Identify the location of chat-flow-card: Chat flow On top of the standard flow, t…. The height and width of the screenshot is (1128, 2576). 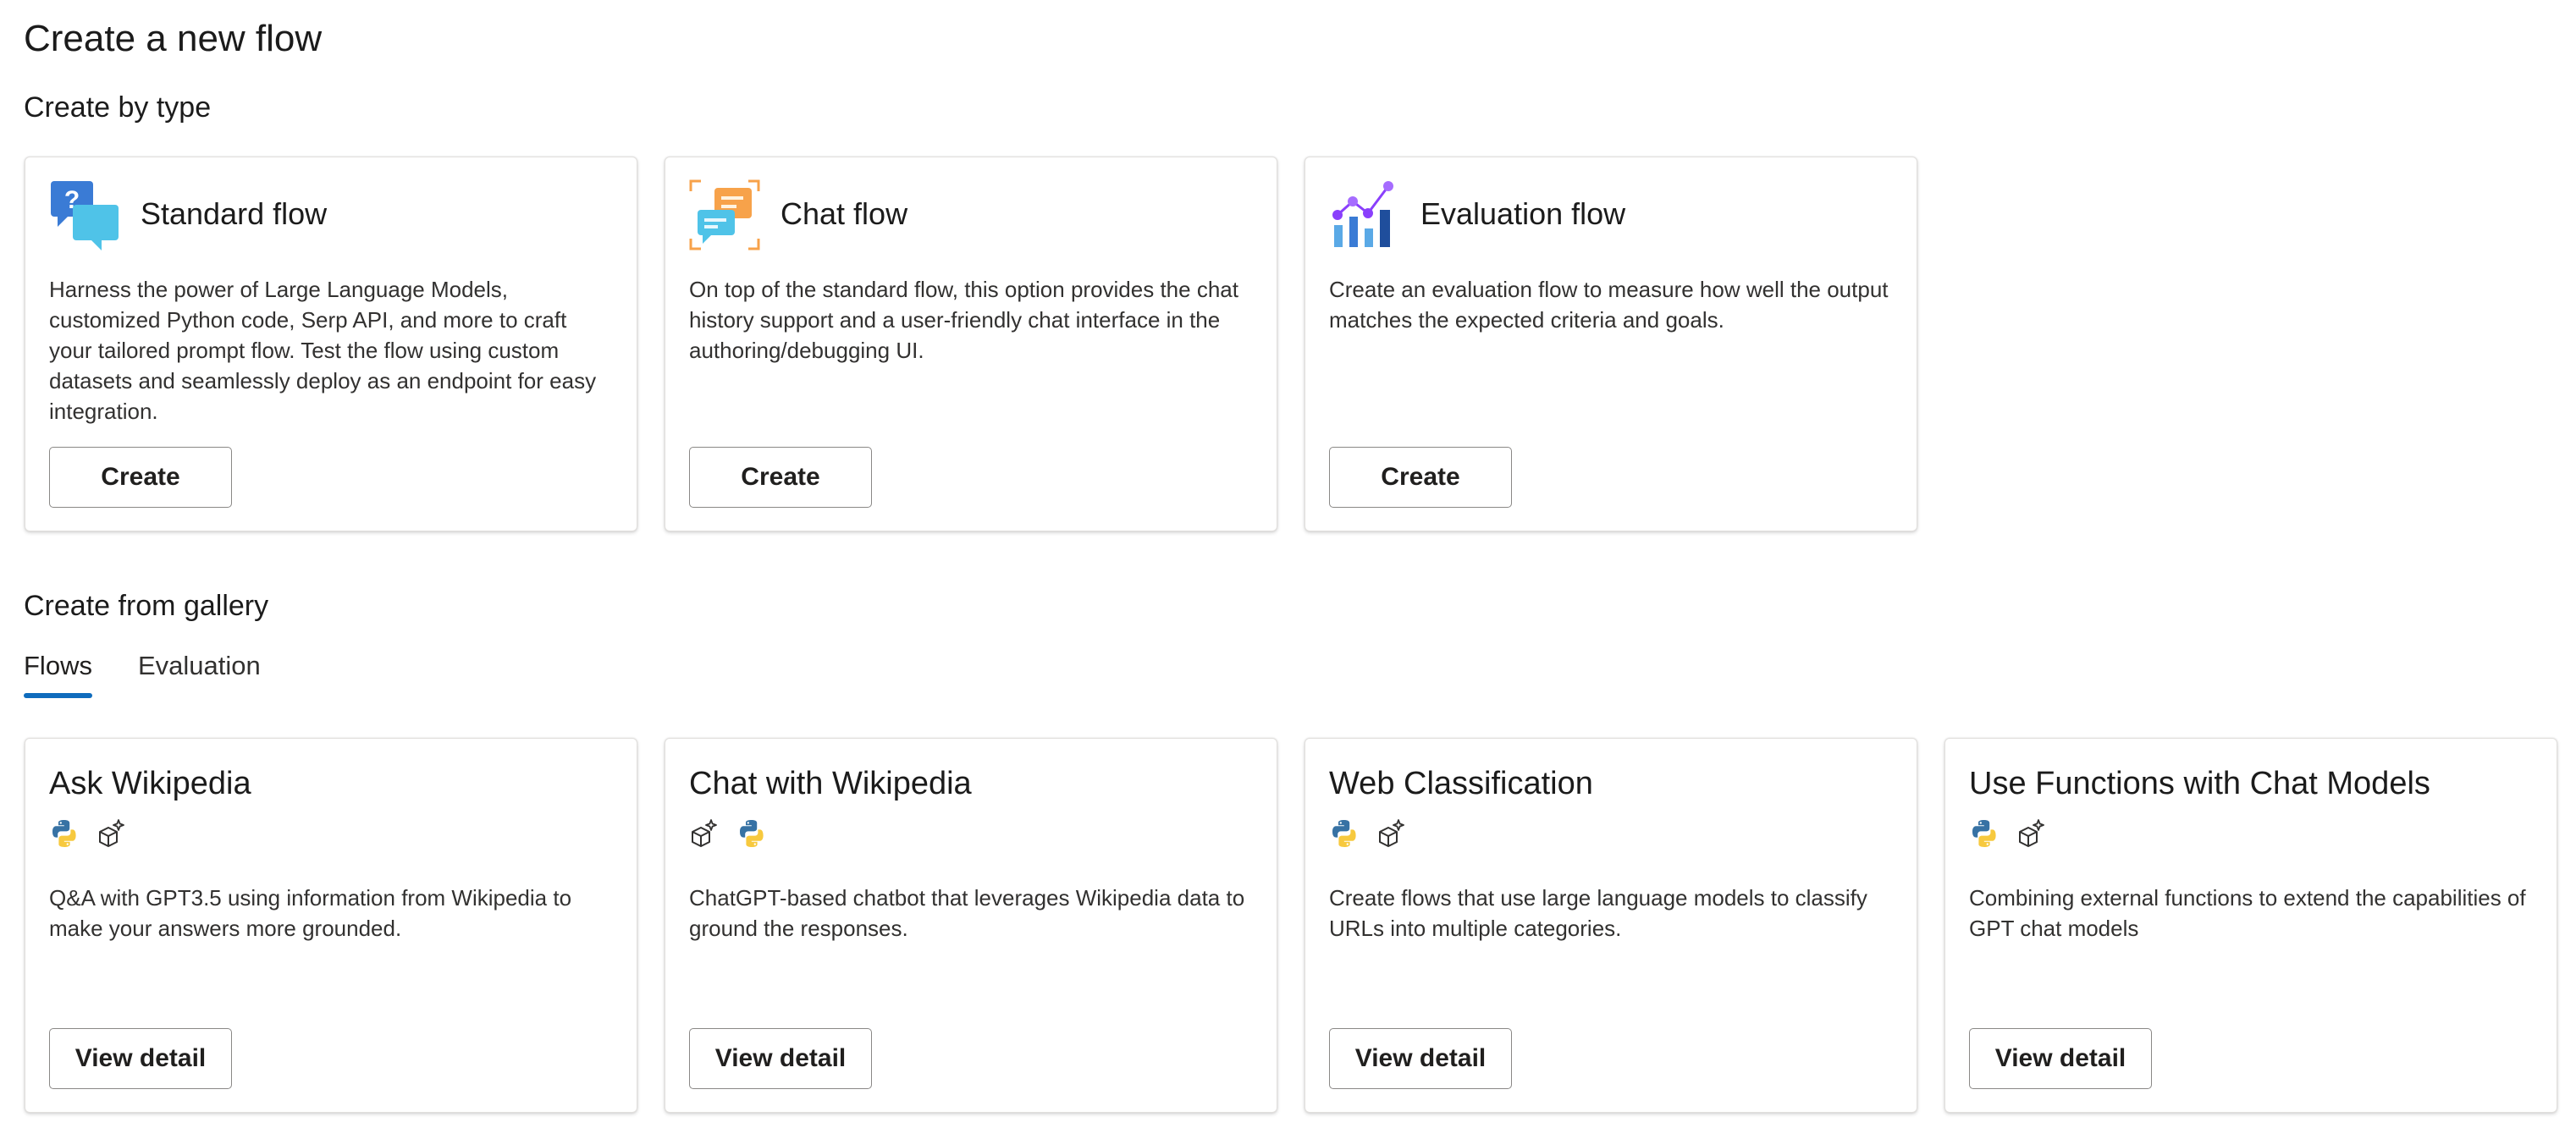
(971, 344).